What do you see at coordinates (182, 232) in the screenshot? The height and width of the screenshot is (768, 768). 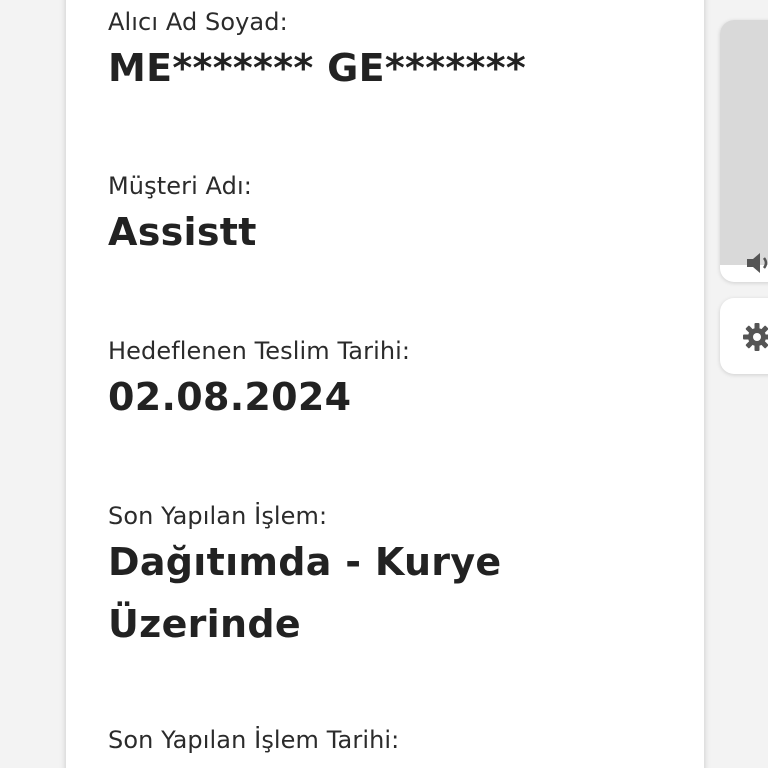 I see `customer-value: Assistt` at bounding box center [182, 232].